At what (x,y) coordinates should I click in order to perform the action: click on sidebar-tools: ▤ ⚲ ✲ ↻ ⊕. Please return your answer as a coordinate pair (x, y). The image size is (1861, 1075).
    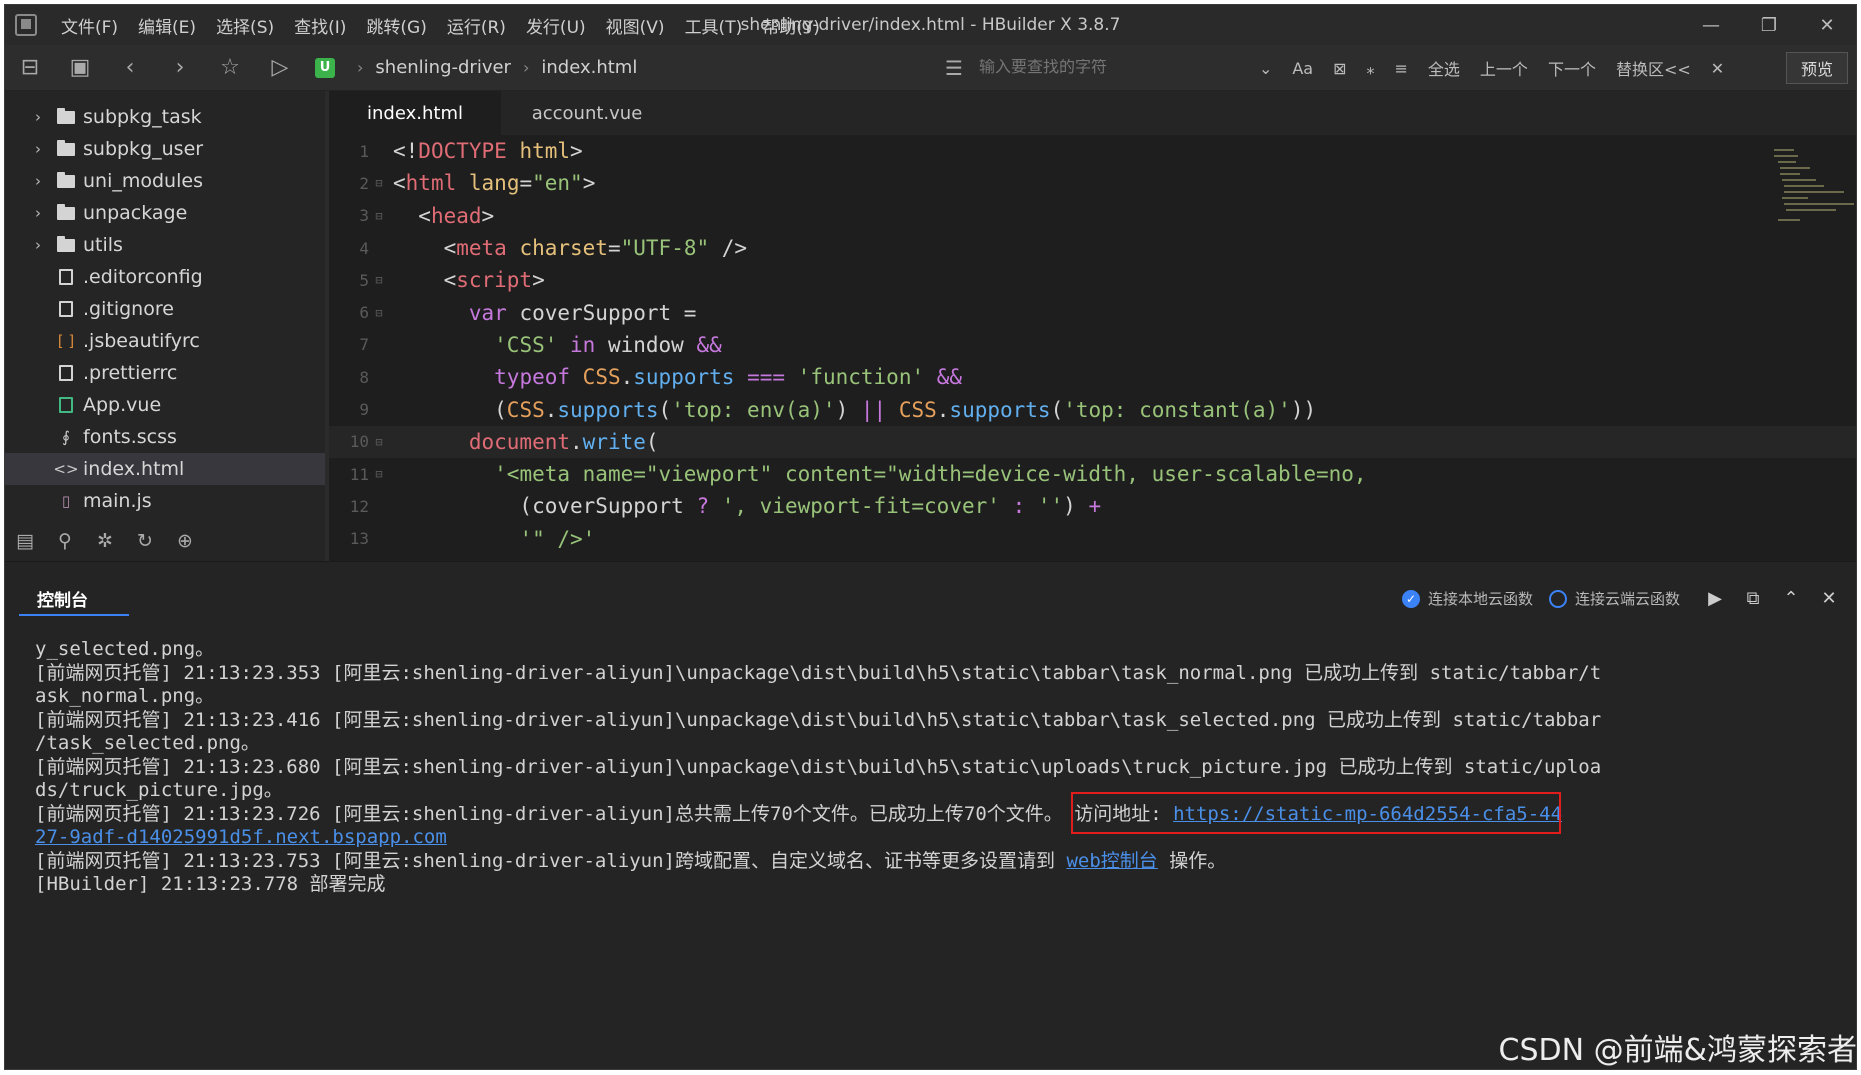
    Looking at the image, I should click on (165, 541).